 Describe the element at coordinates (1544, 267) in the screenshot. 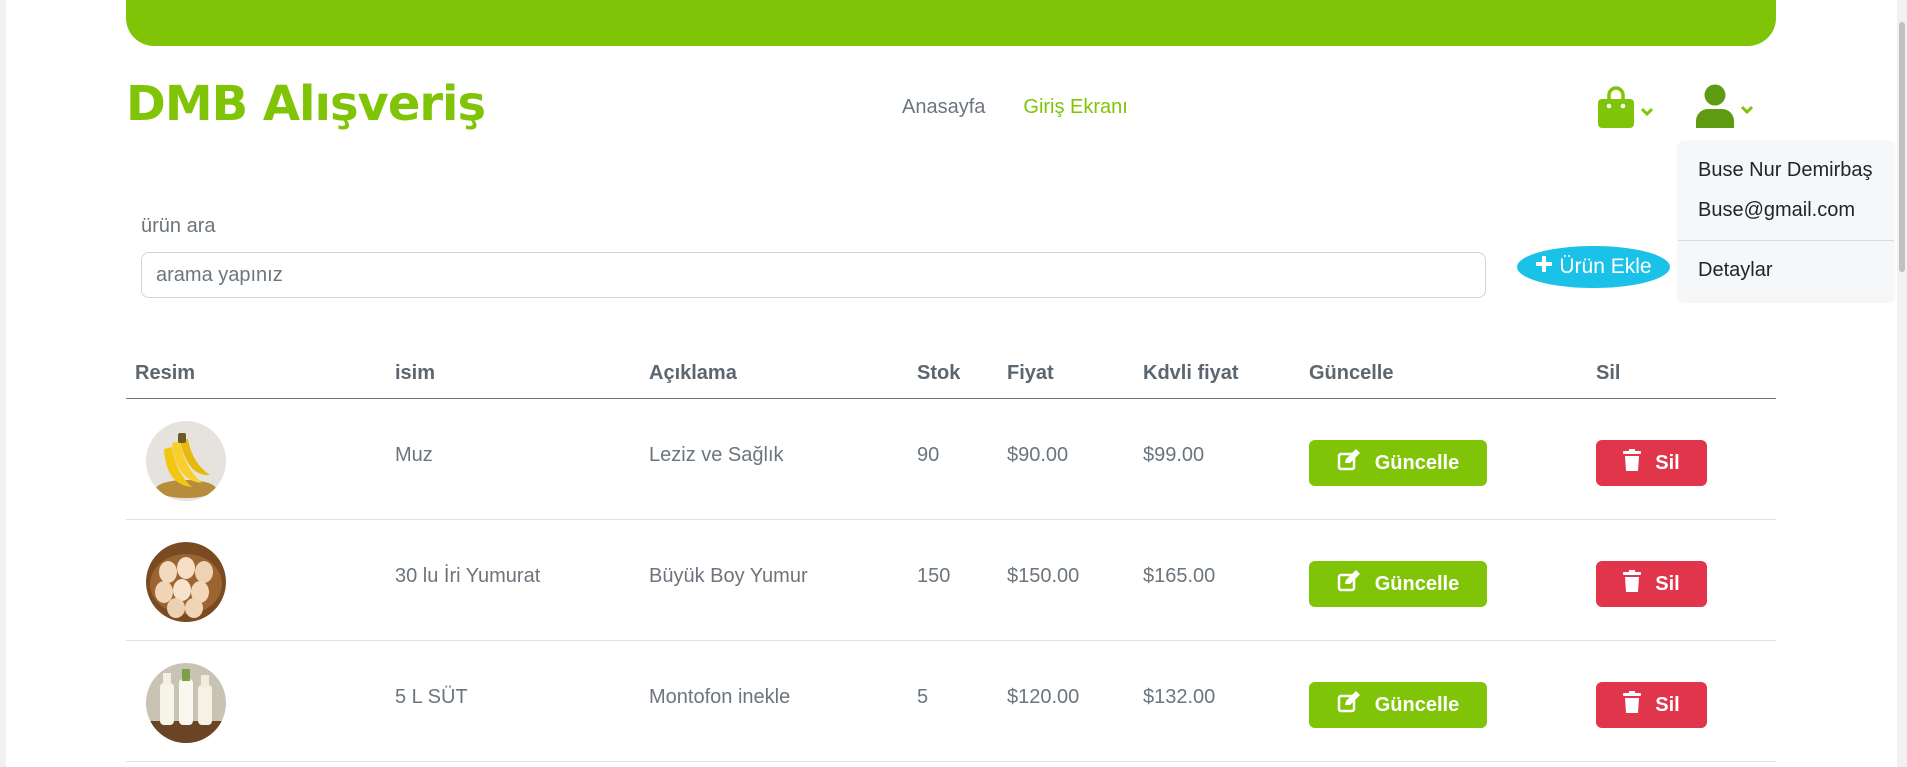

I see `plus-icon` at that location.